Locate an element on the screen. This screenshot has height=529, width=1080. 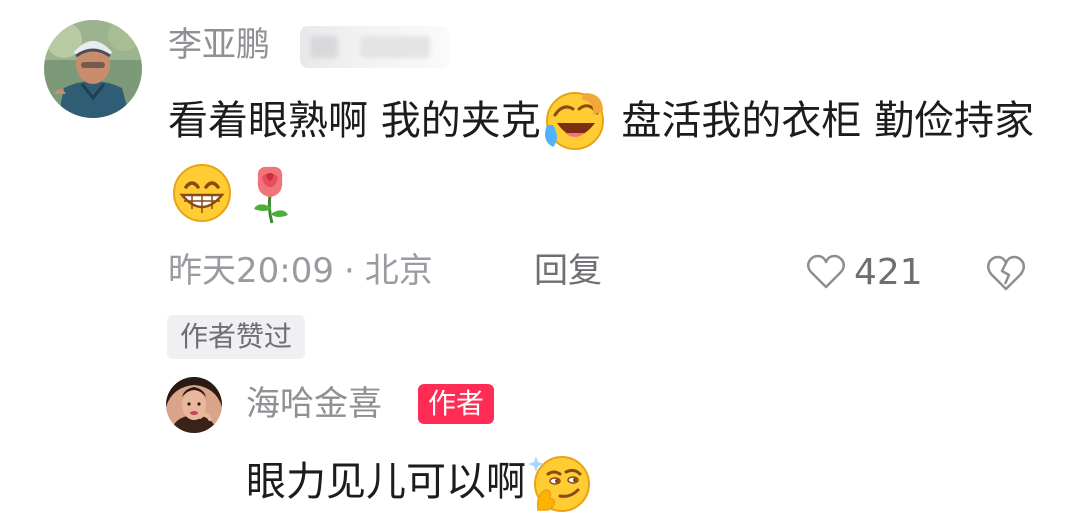
author-tag: 作者 is located at coordinates (456, 404).